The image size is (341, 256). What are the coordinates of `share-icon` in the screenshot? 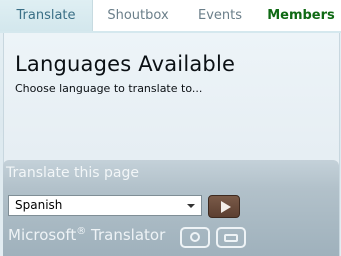 It's located at (195, 237).